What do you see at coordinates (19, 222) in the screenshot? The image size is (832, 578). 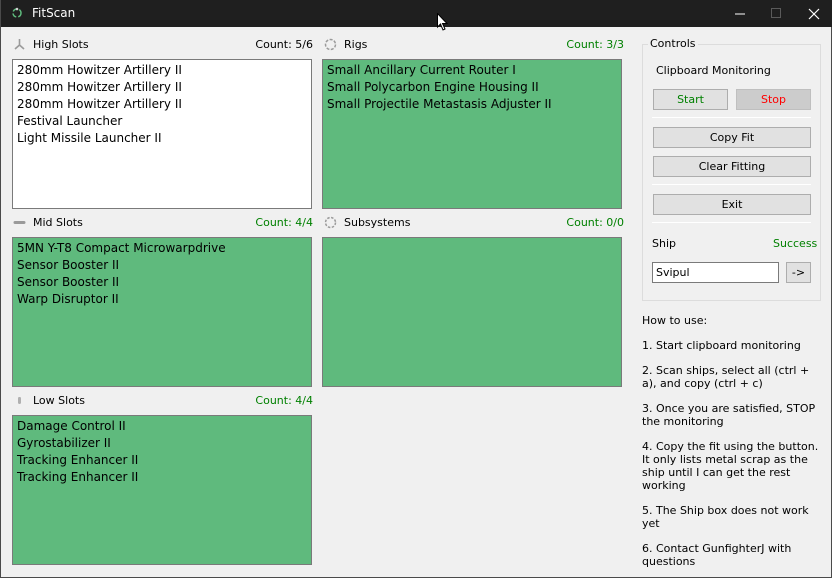 I see `mid-slot-icon` at bounding box center [19, 222].